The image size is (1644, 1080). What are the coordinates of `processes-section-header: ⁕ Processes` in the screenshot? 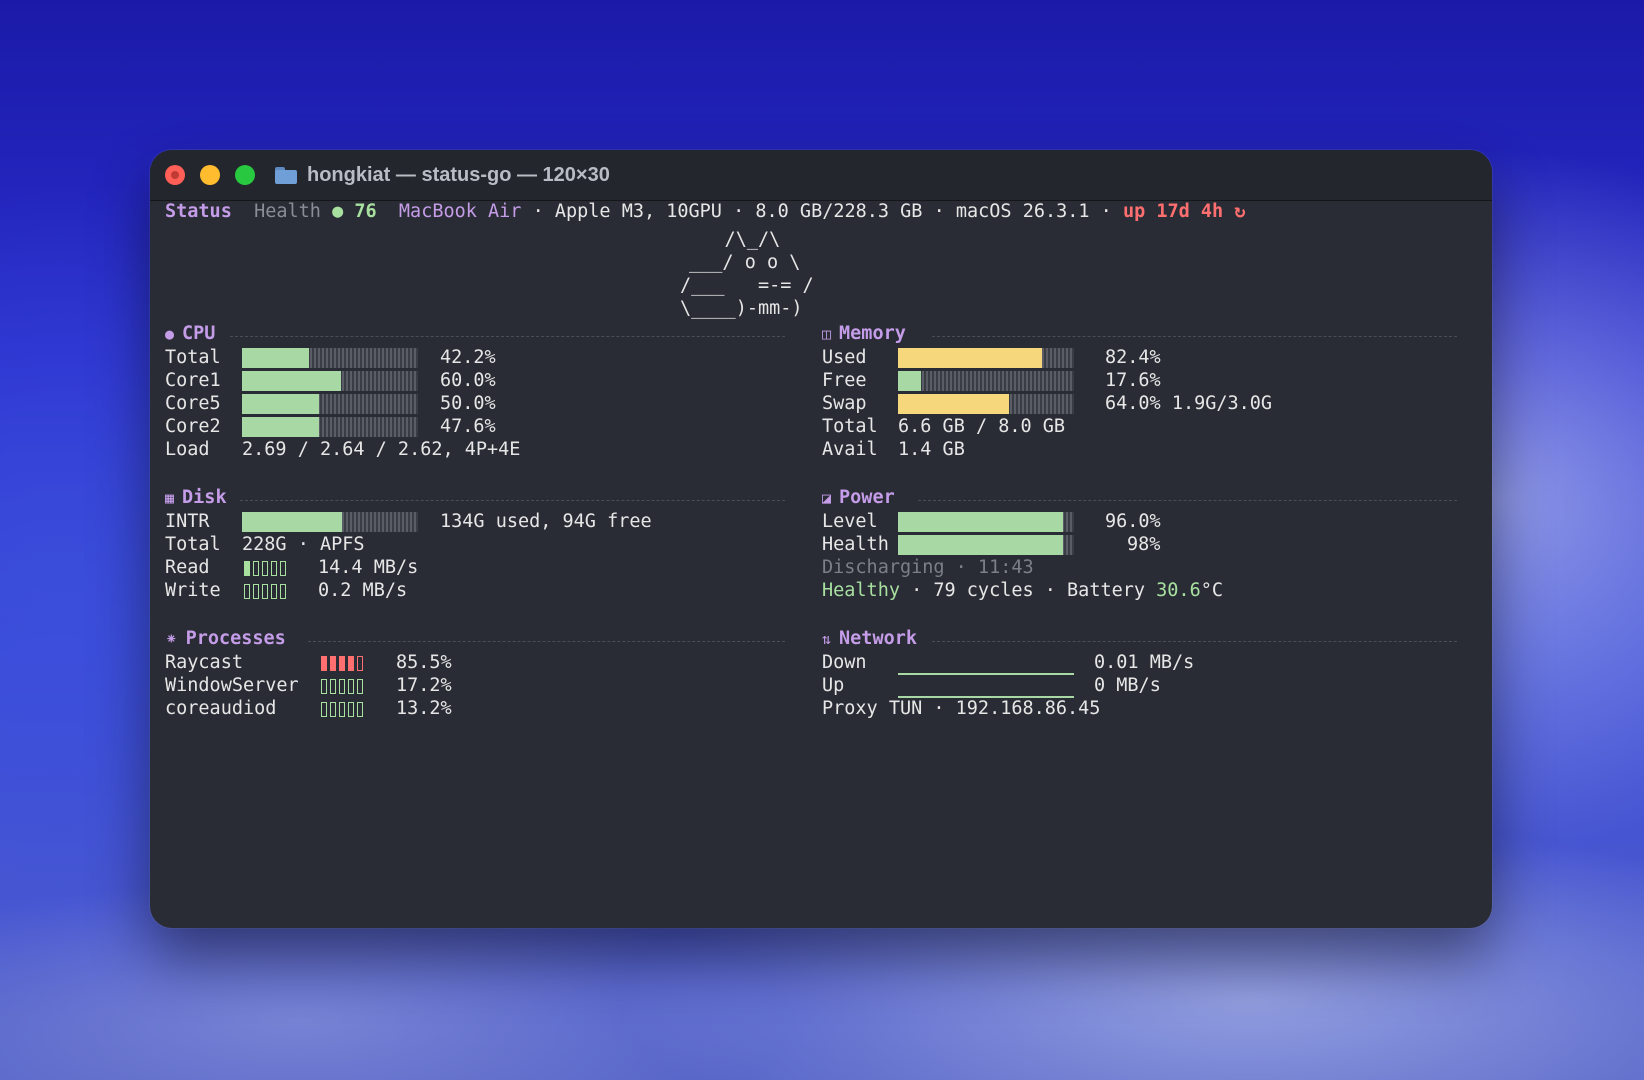 It's located at (225, 638).